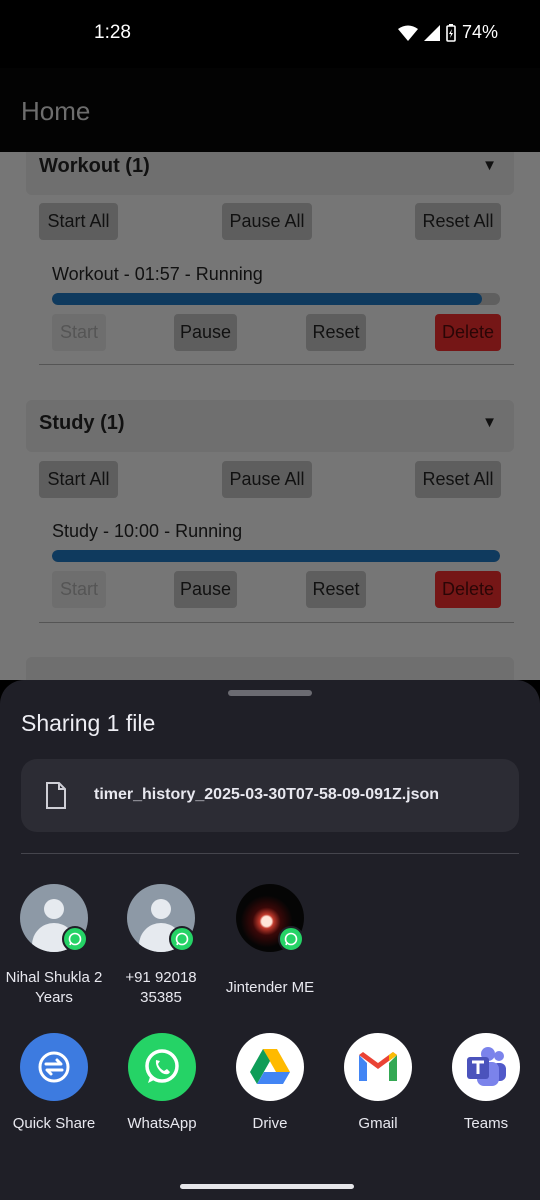  Describe the element at coordinates (270, 34) in the screenshot. I see `status-bar: 1:28 74%` at that location.